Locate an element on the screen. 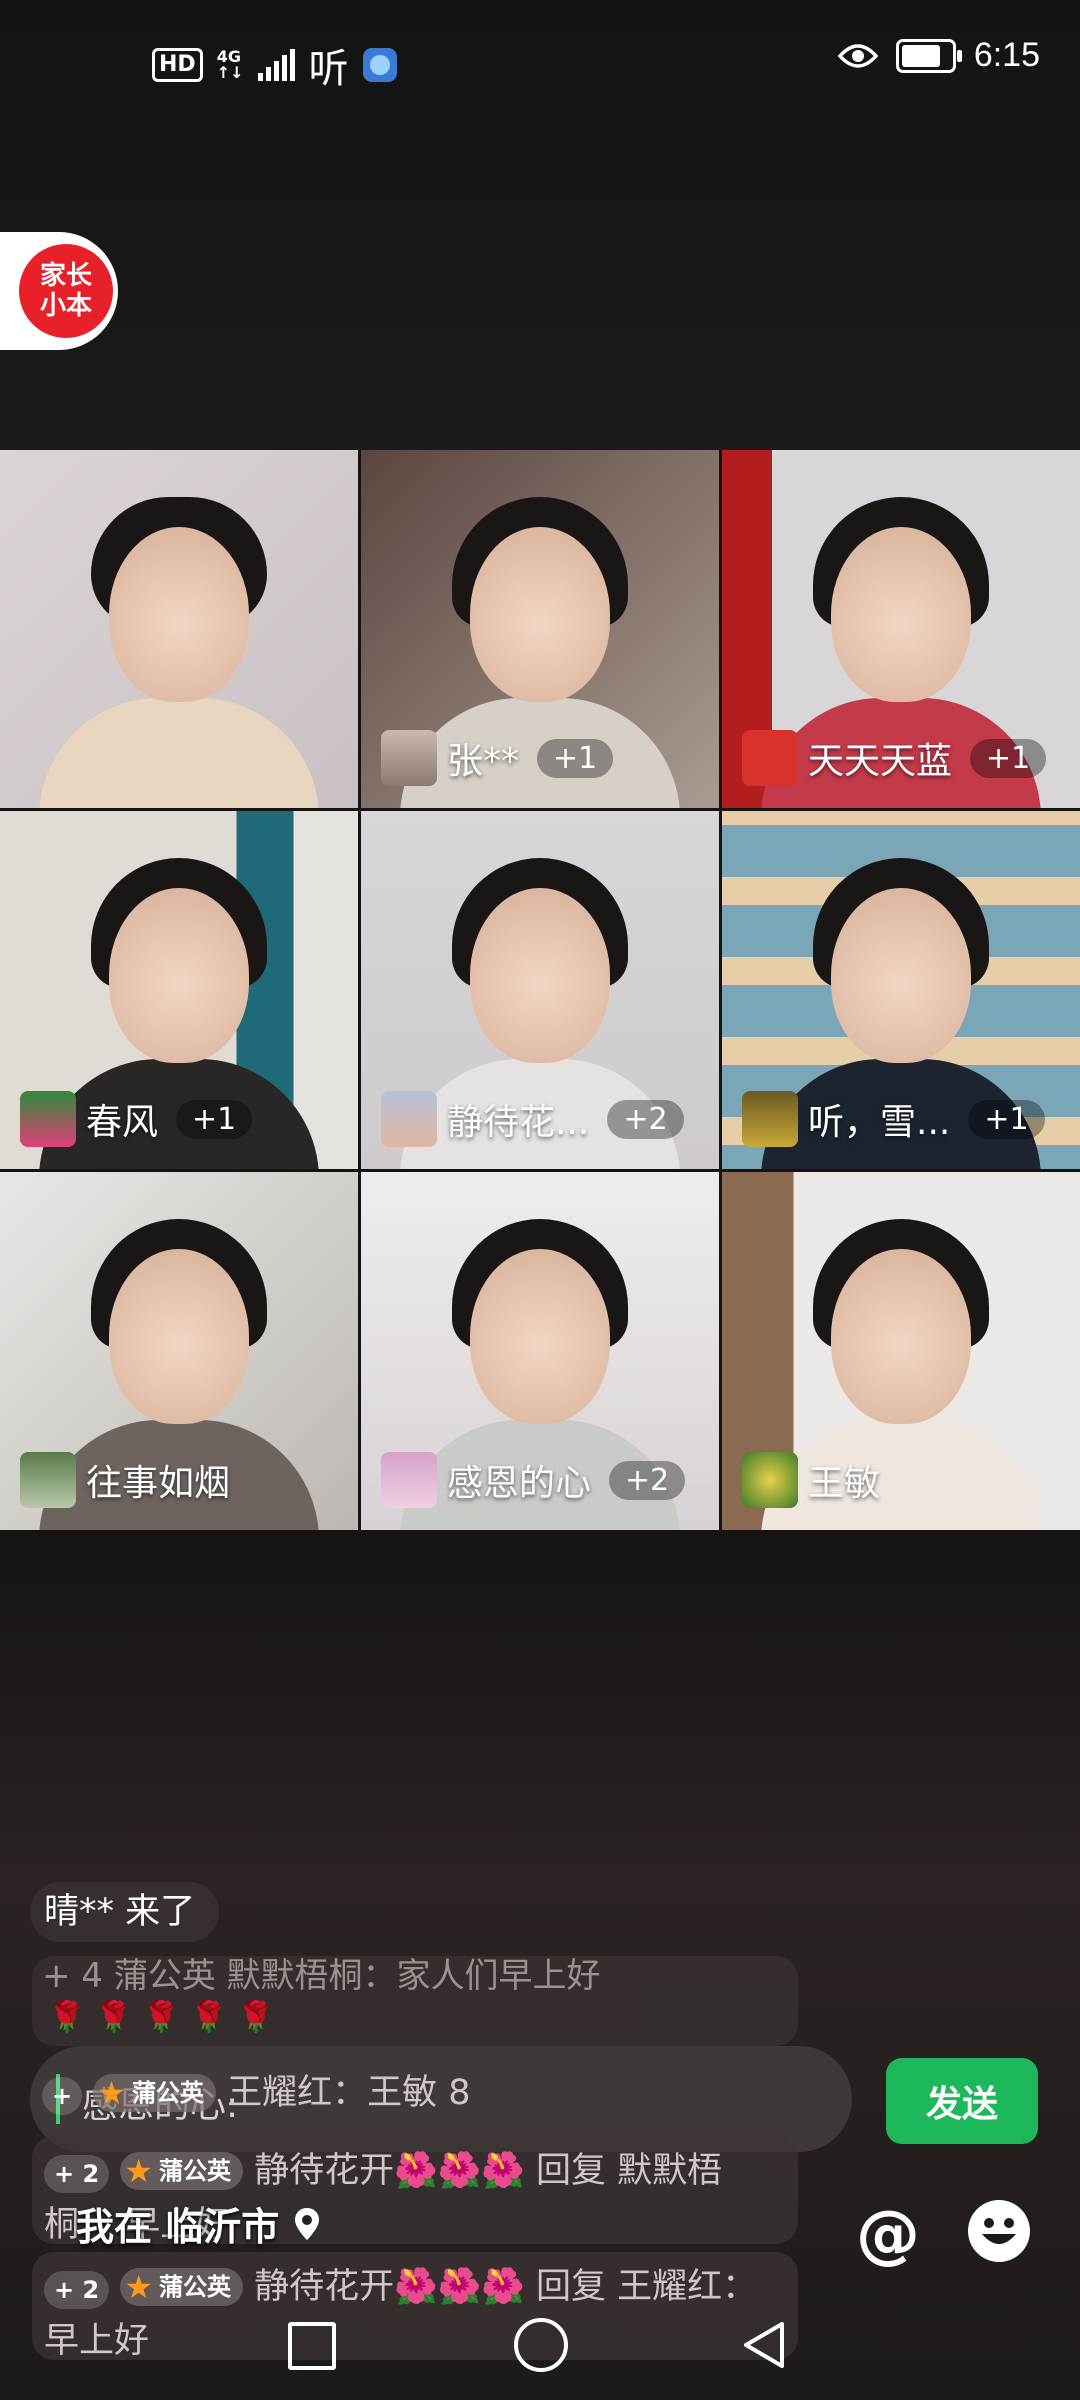  participant-name: 春风 is located at coordinates (122, 1122).